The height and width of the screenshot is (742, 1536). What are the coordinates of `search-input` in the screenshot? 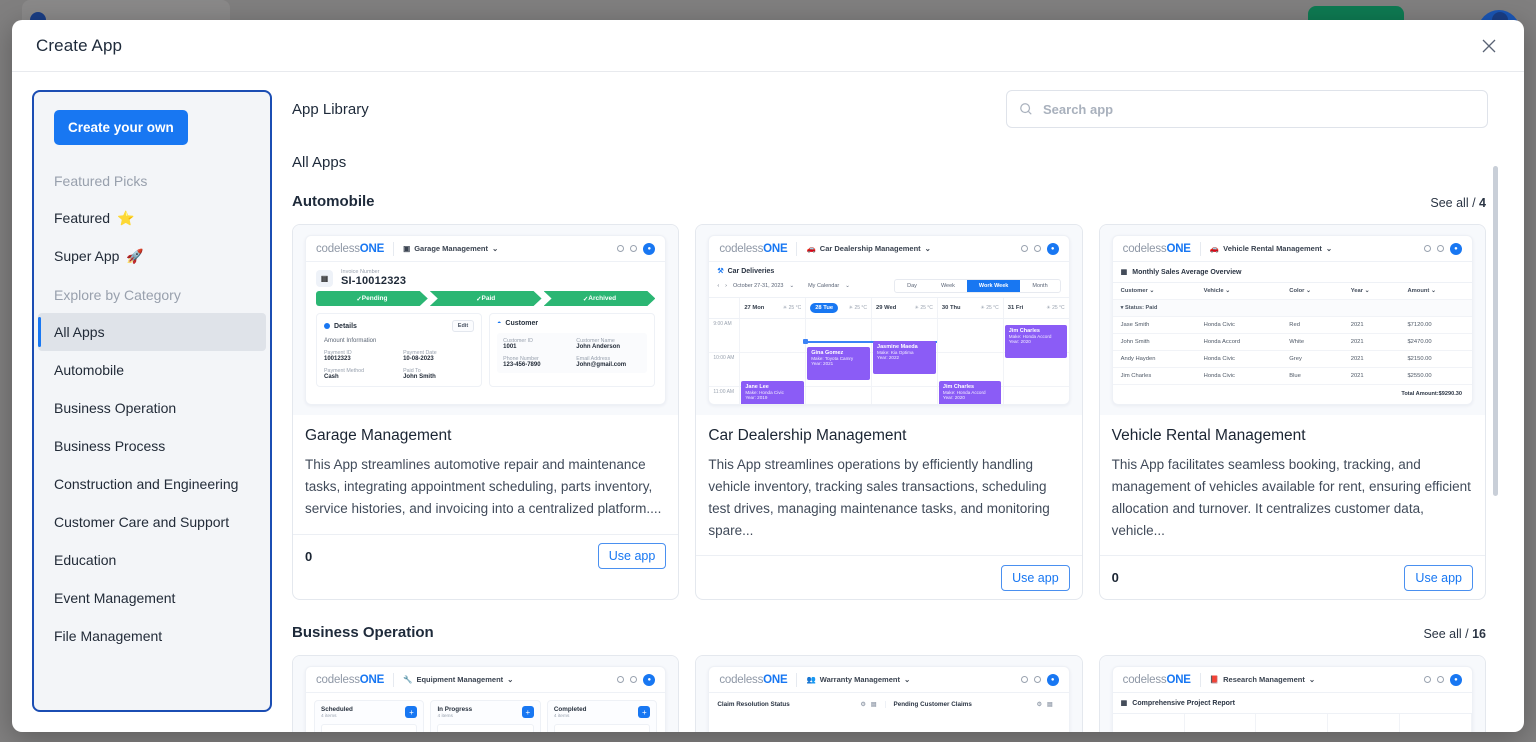 It's located at (1259, 109).